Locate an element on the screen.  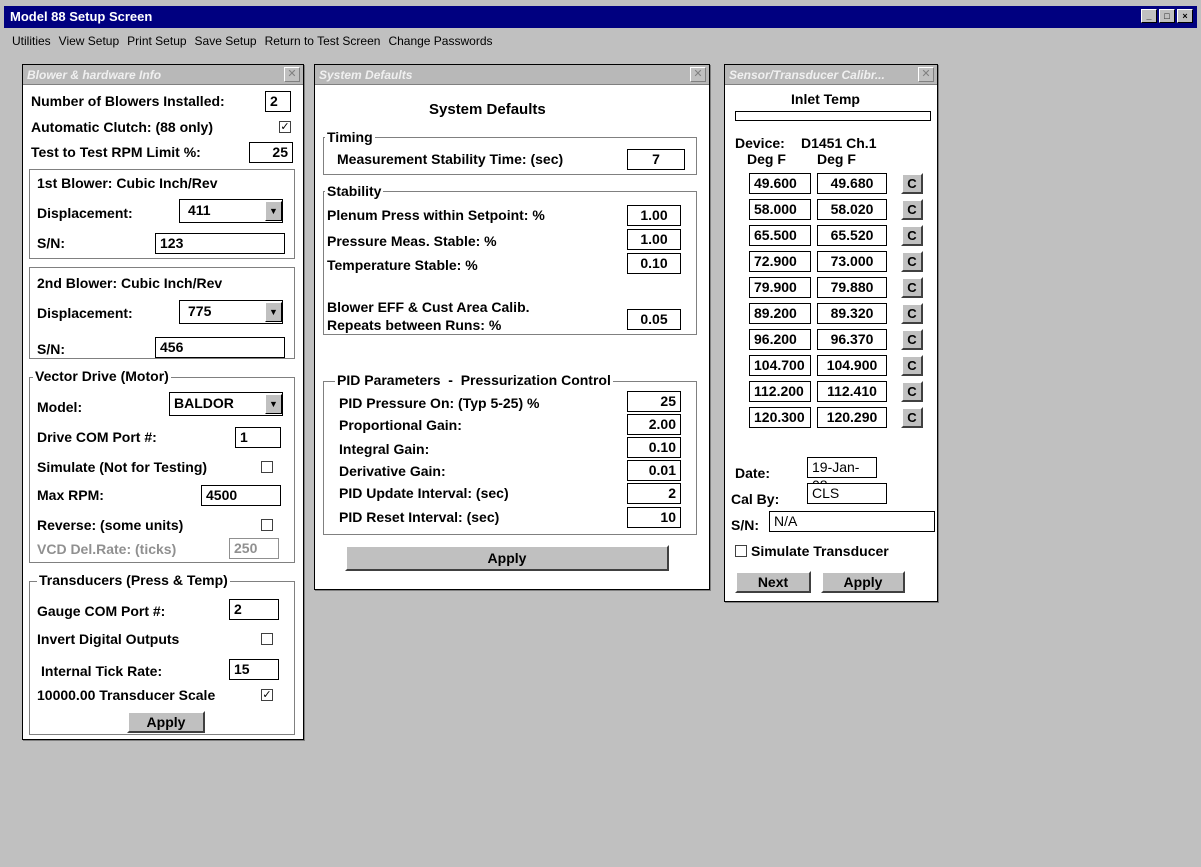
measured-value-input: 89.320 is located at coordinates (852, 313).